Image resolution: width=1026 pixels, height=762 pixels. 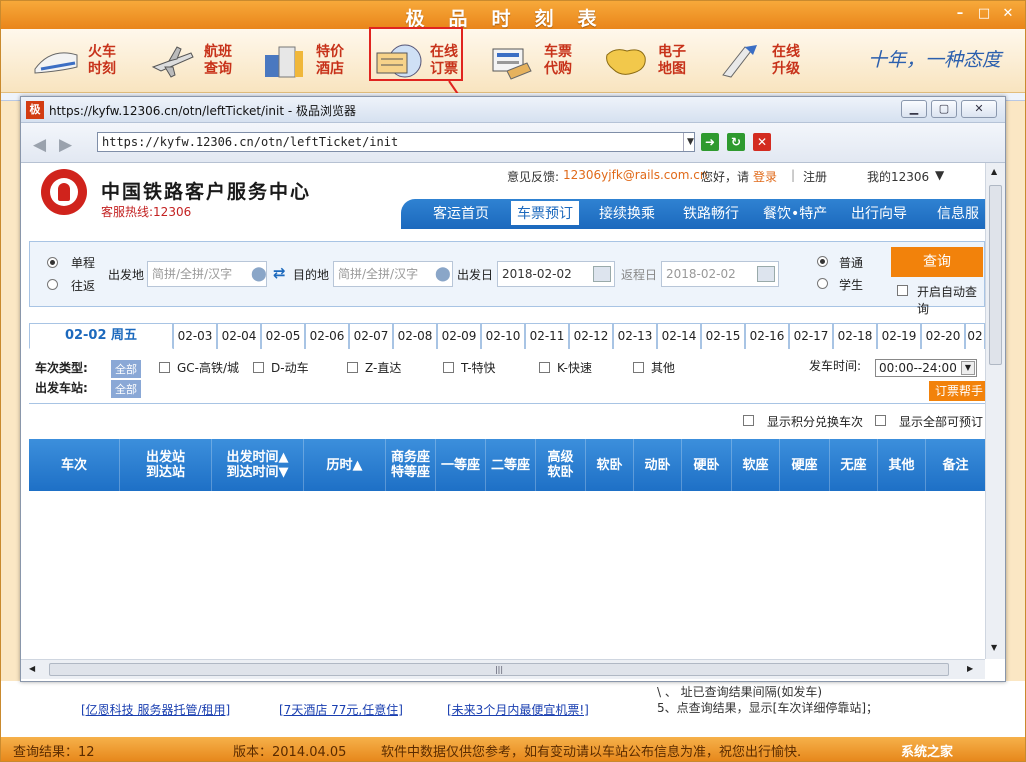 I want to click on tab-date: 02-15, so click(x=723, y=336).